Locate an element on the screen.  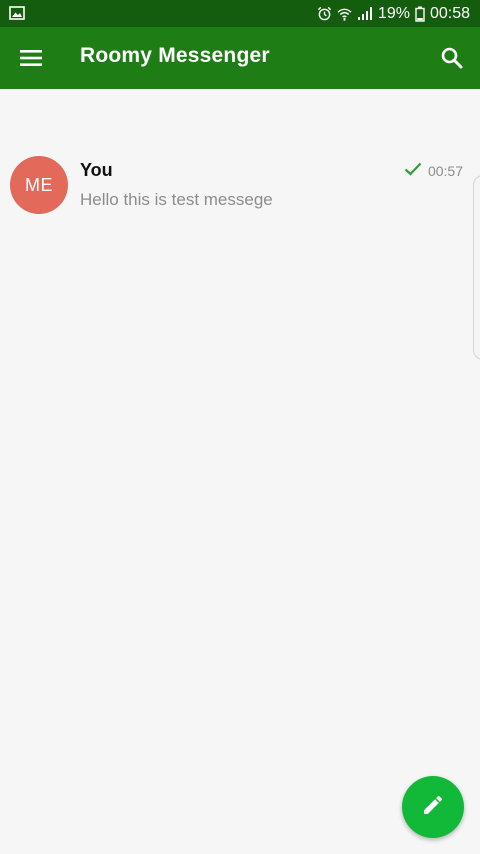
conversation-meta: 00:57 is located at coordinates (433, 170).